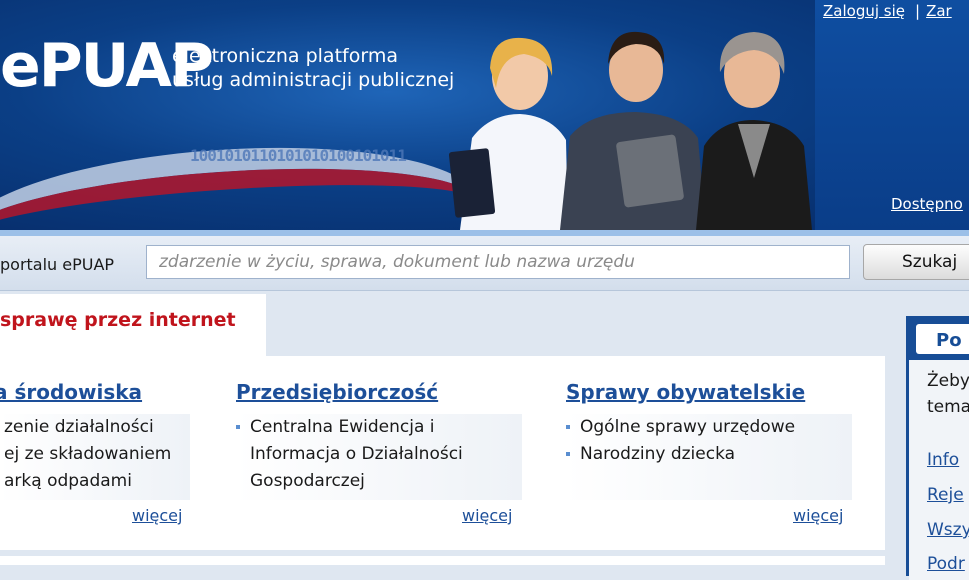 This screenshot has width=969, height=580. What do you see at coordinates (313, 80) in the screenshot?
I see `tagline-line-2: usług administracji publicznej` at bounding box center [313, 80].